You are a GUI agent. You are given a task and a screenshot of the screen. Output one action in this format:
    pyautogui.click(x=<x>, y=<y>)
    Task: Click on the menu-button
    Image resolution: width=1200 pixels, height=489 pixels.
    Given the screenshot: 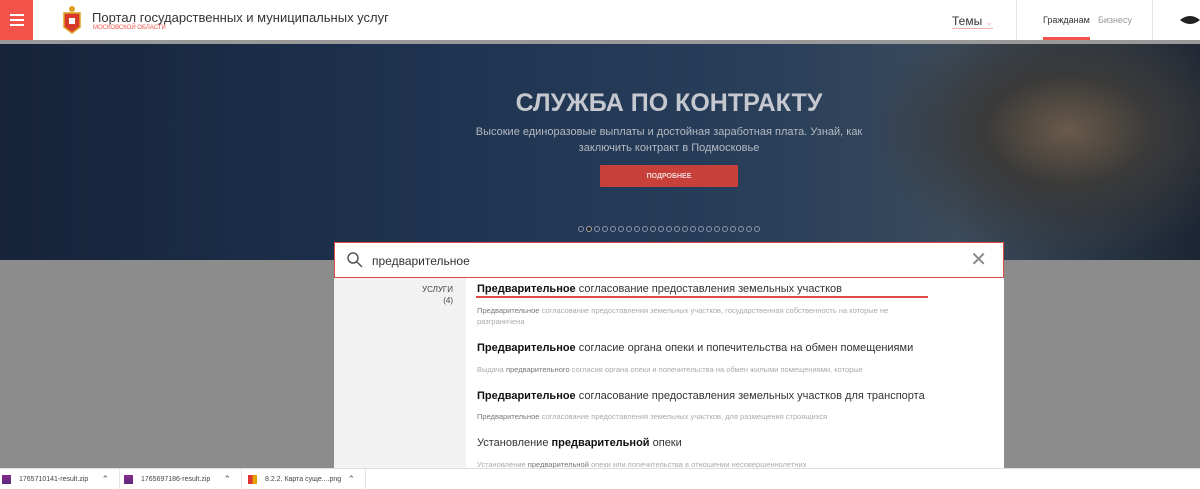 What is the action you would take?
    pyautogui.click(x=16, y=20)
    